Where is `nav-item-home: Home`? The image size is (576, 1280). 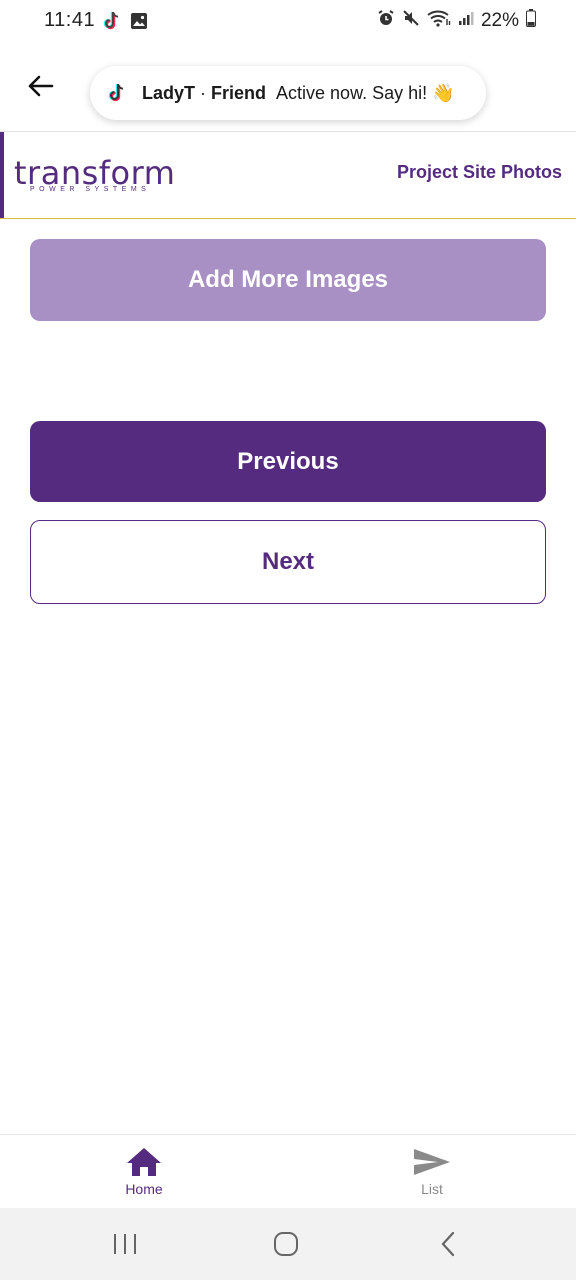 nav-item-home: Home is located at coordinates (144, 1172).